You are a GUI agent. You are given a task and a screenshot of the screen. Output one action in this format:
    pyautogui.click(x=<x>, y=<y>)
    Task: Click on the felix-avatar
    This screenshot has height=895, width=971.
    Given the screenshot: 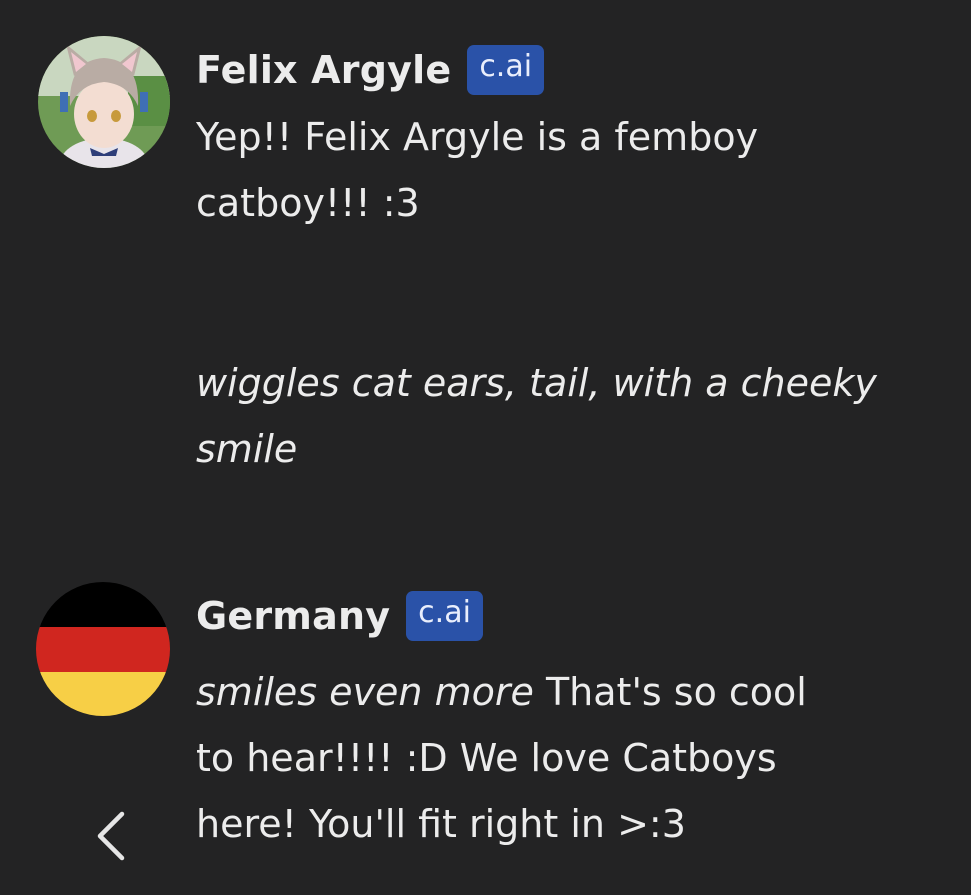 What is the action you would take?
    pyautogui.click(x=104, y=102)
    